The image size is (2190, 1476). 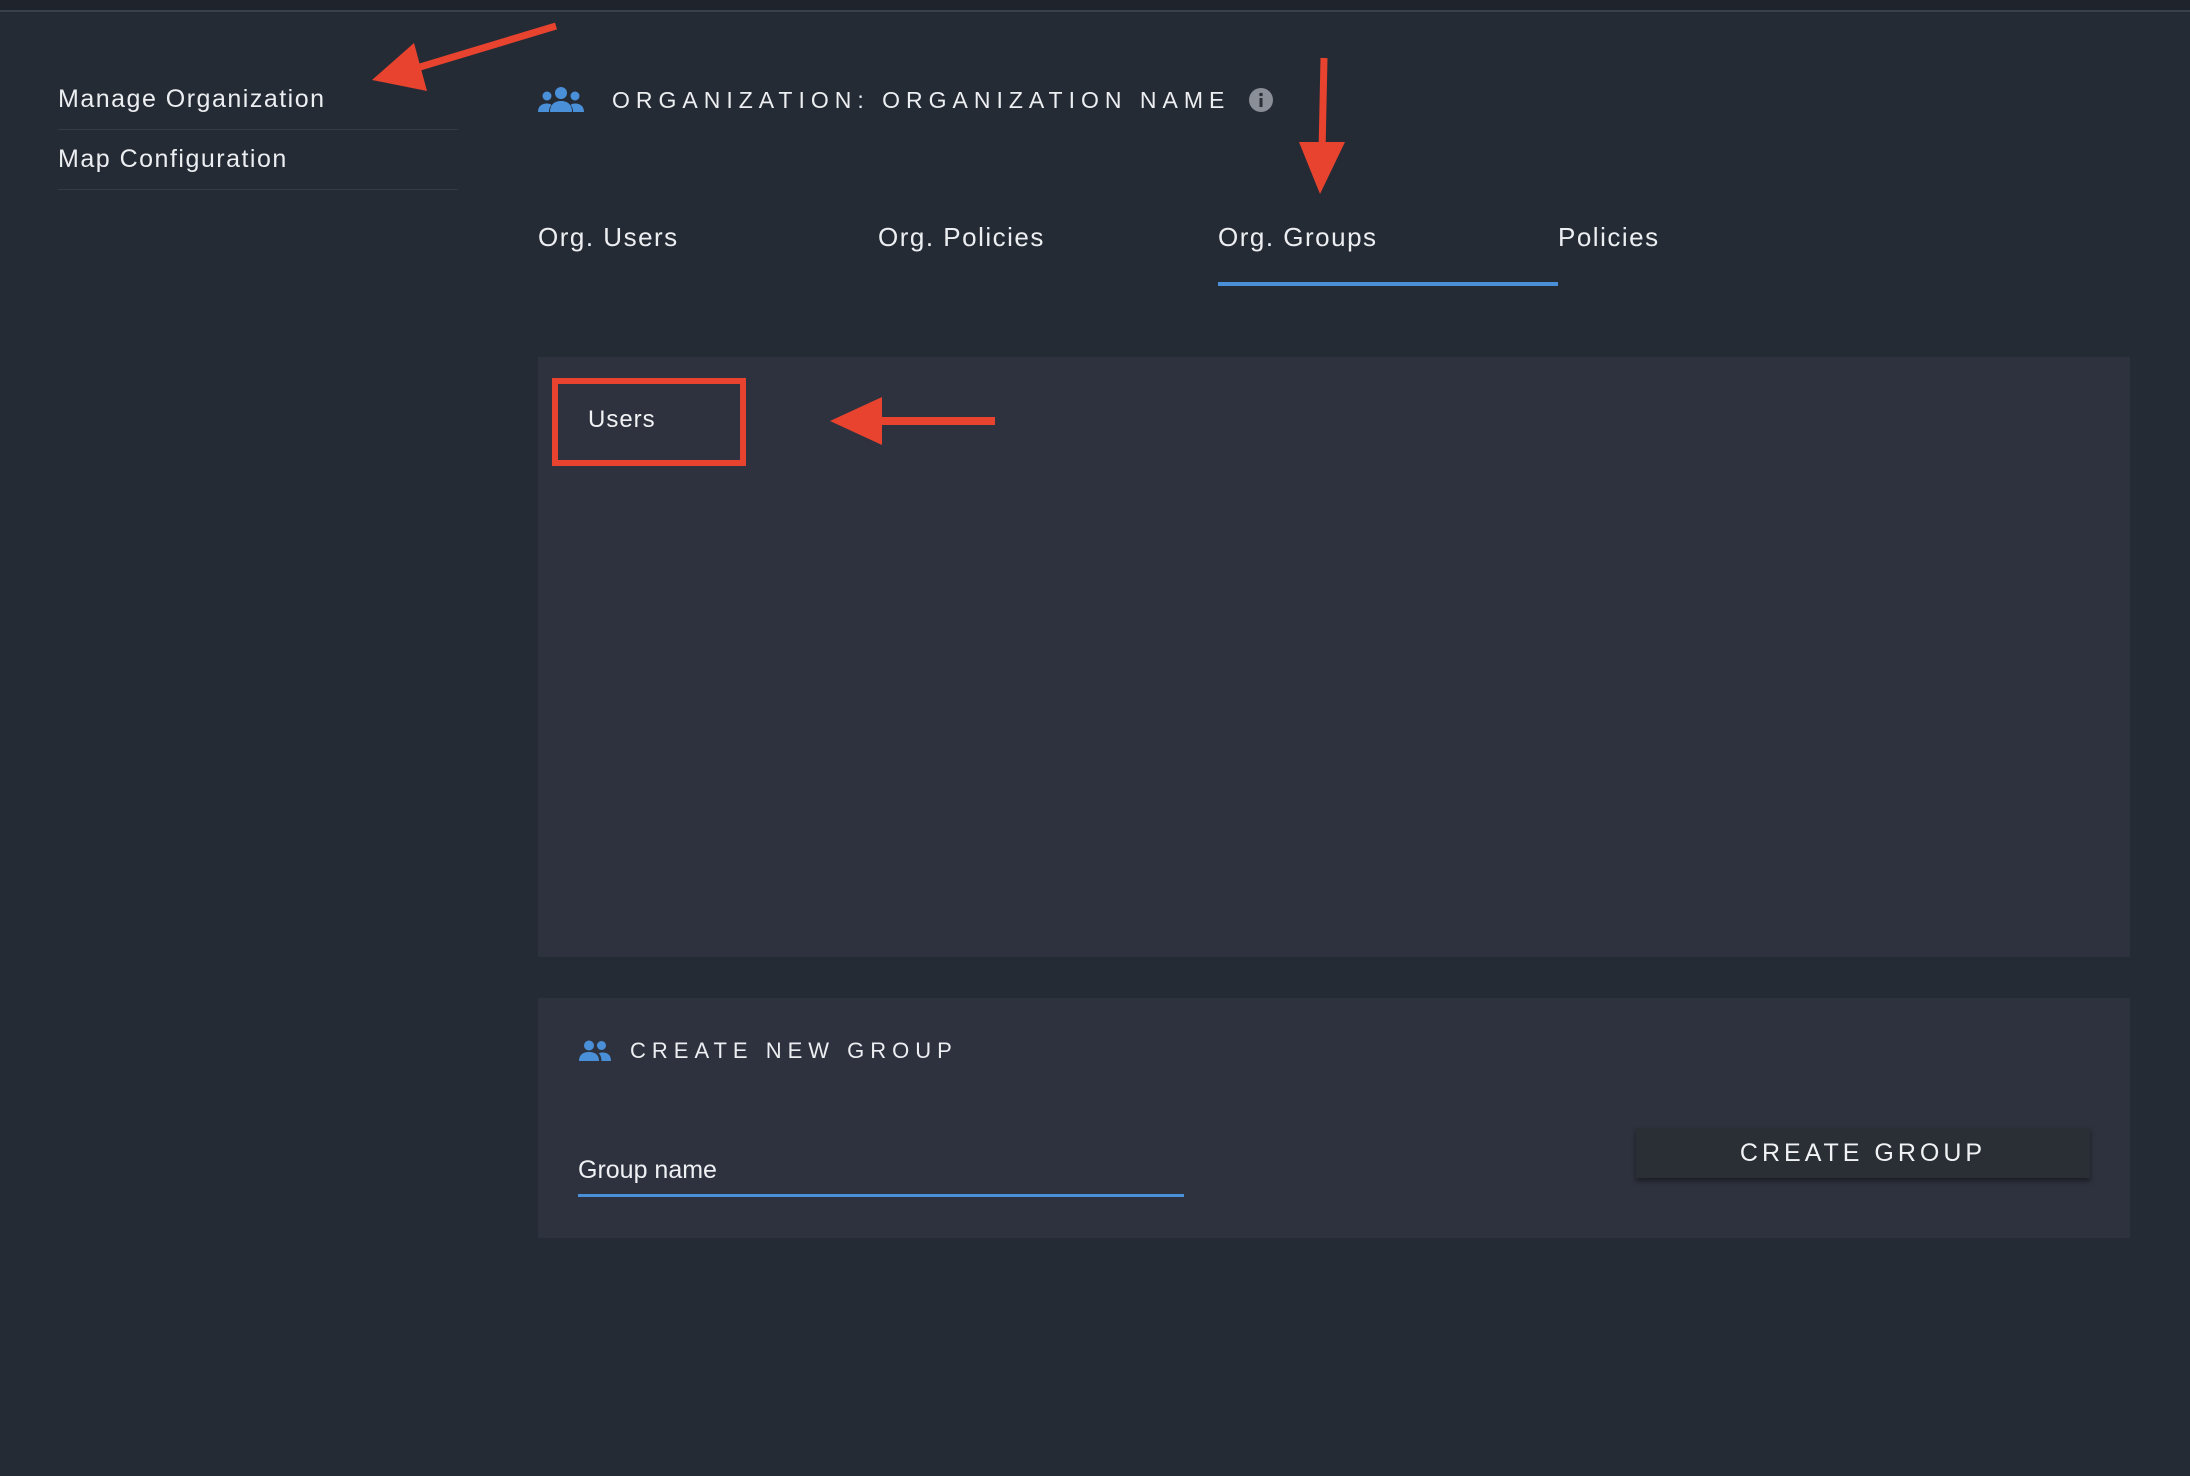 What do you see at coordinates (881, 1171) in the screenshot?
I see `group-name-input` at bounding box center [881, 1171].